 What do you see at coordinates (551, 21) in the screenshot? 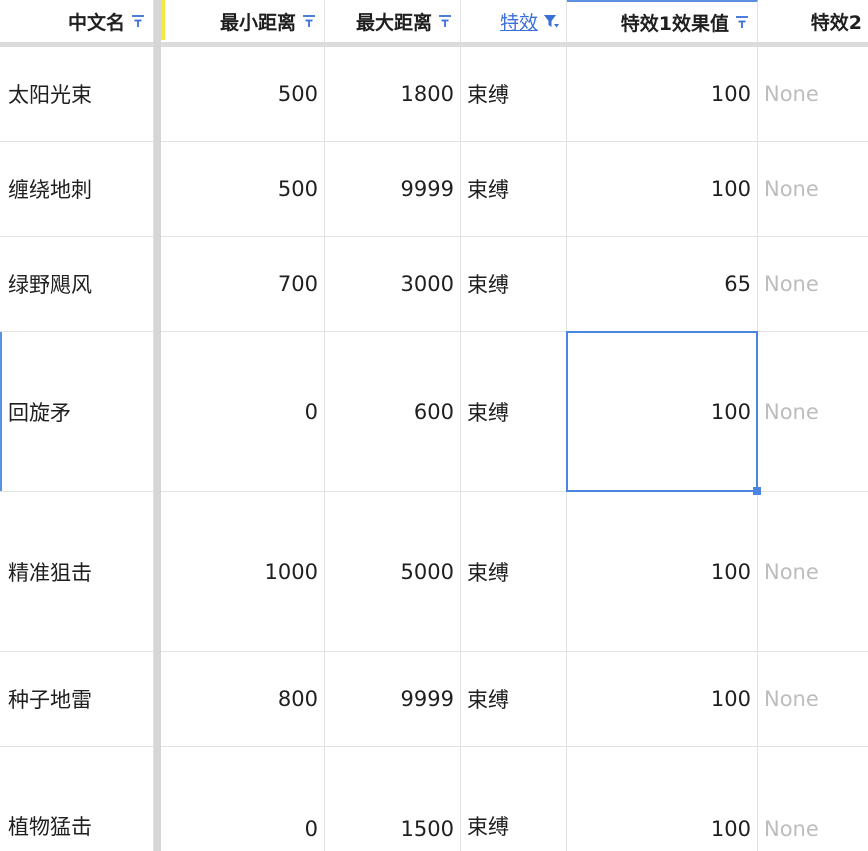
I see `filter-active-icon` at bounding box center [551, 21].